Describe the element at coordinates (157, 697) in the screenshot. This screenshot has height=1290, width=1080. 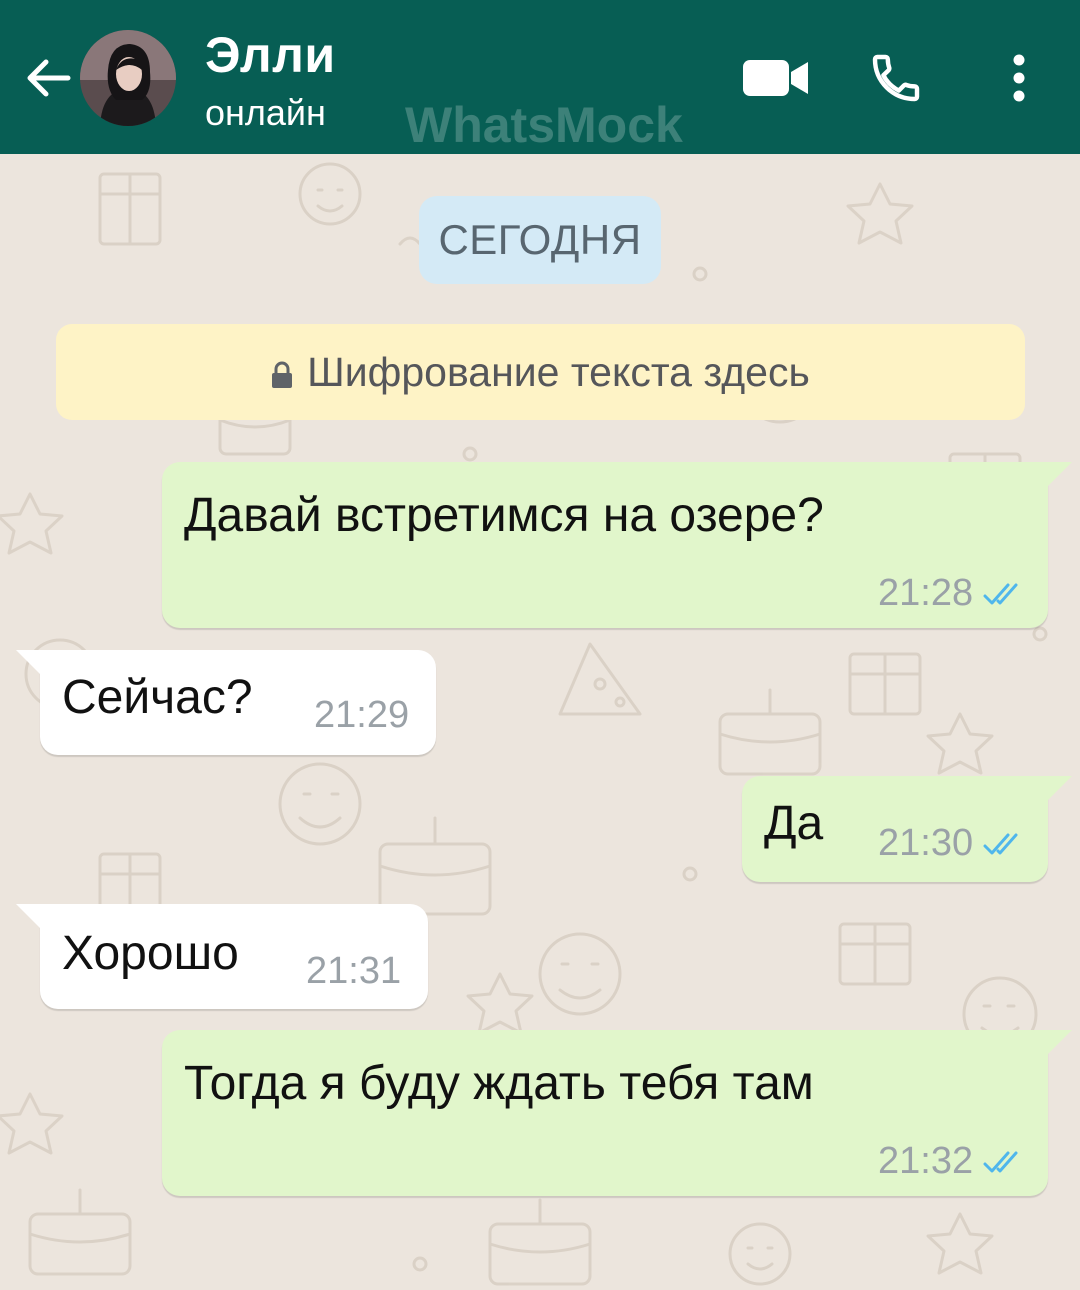
I see `message-text: Сейчас?` at that location.